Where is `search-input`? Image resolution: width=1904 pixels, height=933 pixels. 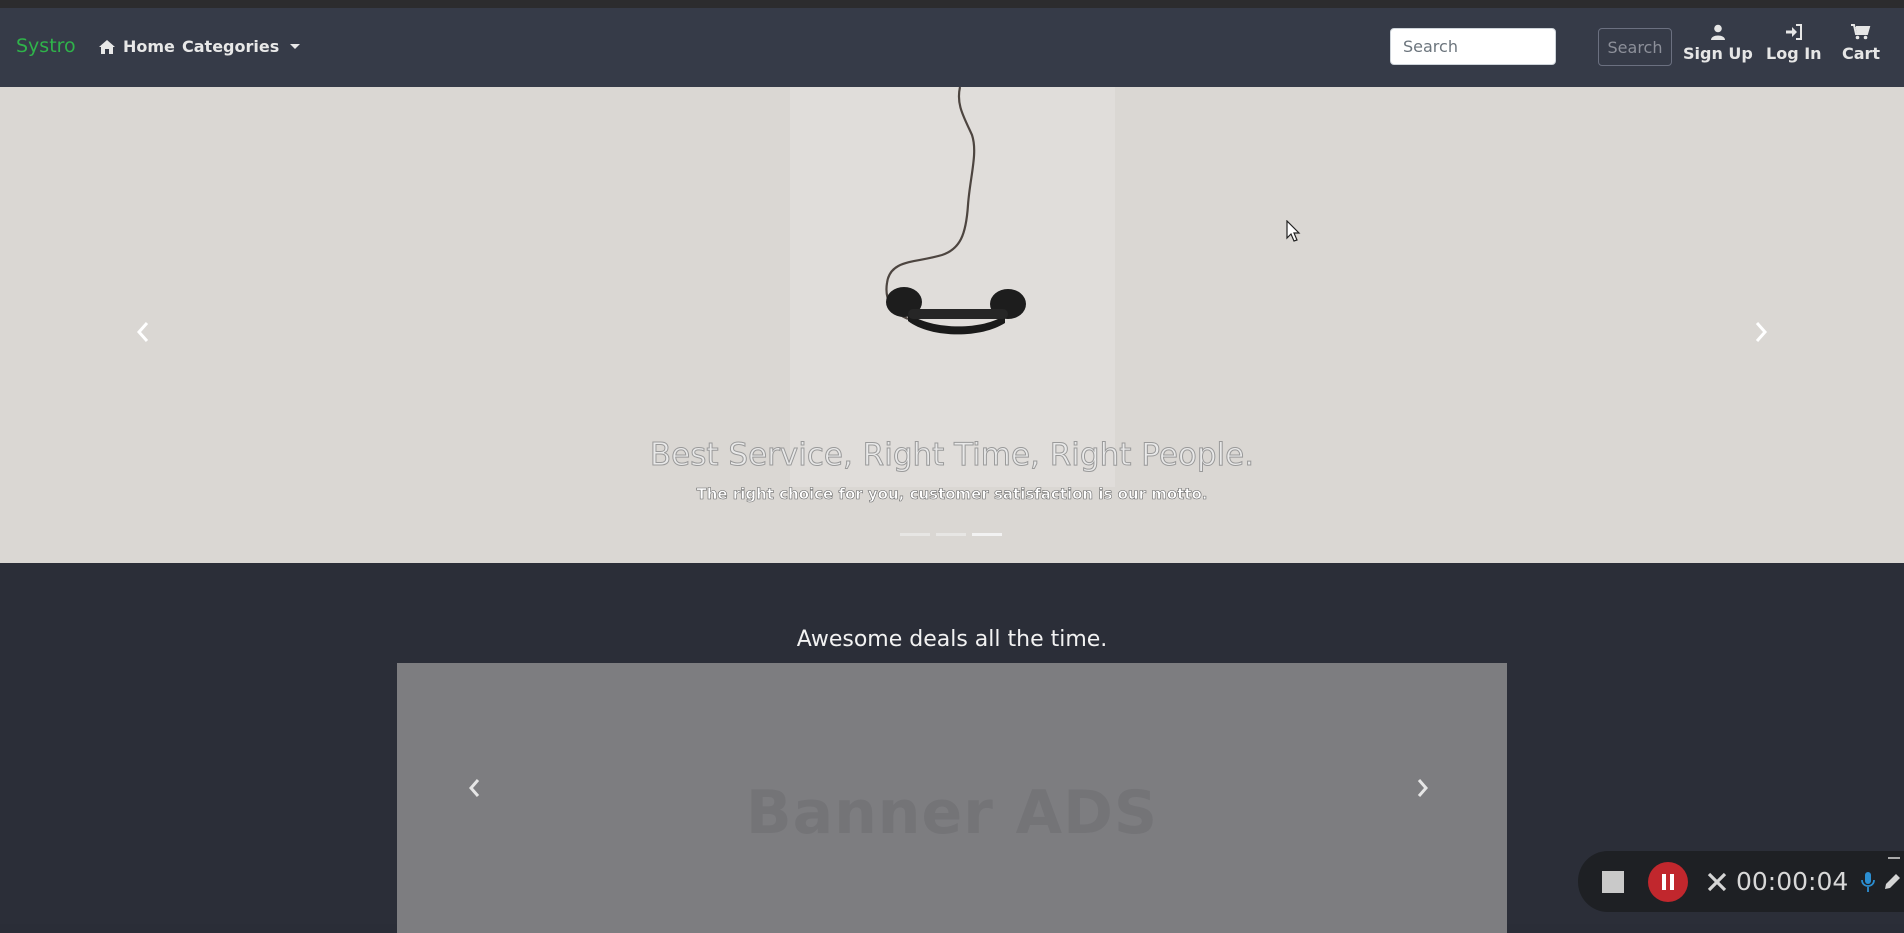
search-input is located at coordinates (1473, 46).